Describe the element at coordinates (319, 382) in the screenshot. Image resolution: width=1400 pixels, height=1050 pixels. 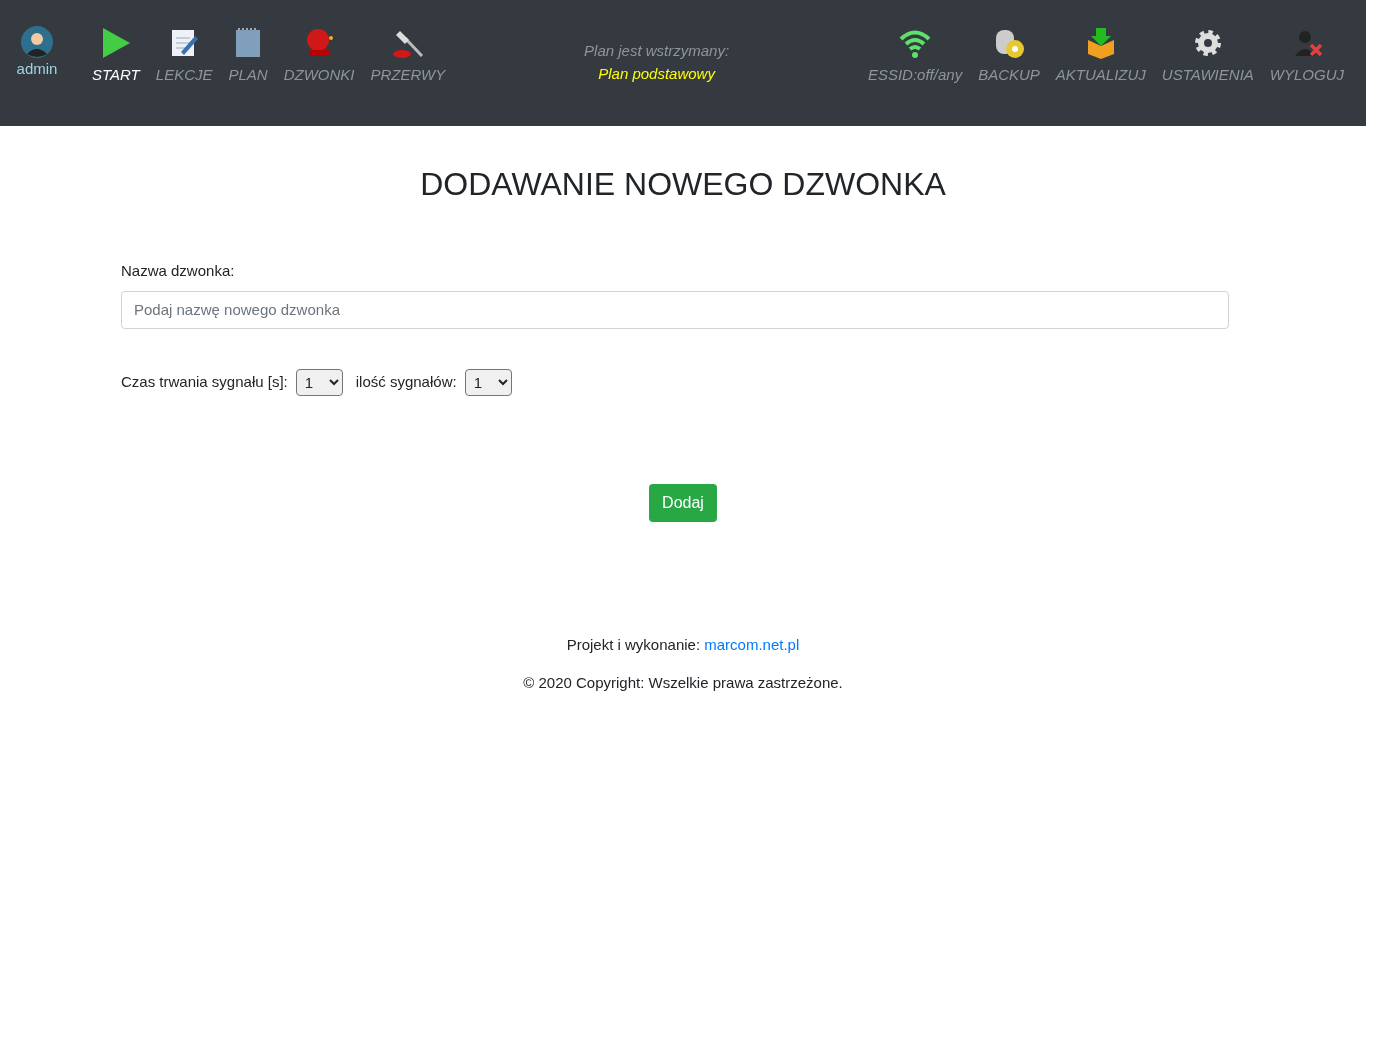
I see `duration-select: 1` at that location.